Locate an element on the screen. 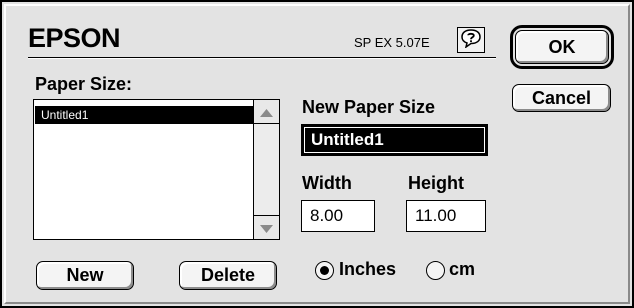 The width and height of the screenshot is (634, 308). help-balloon-icon is located at coordinates (471, 40).